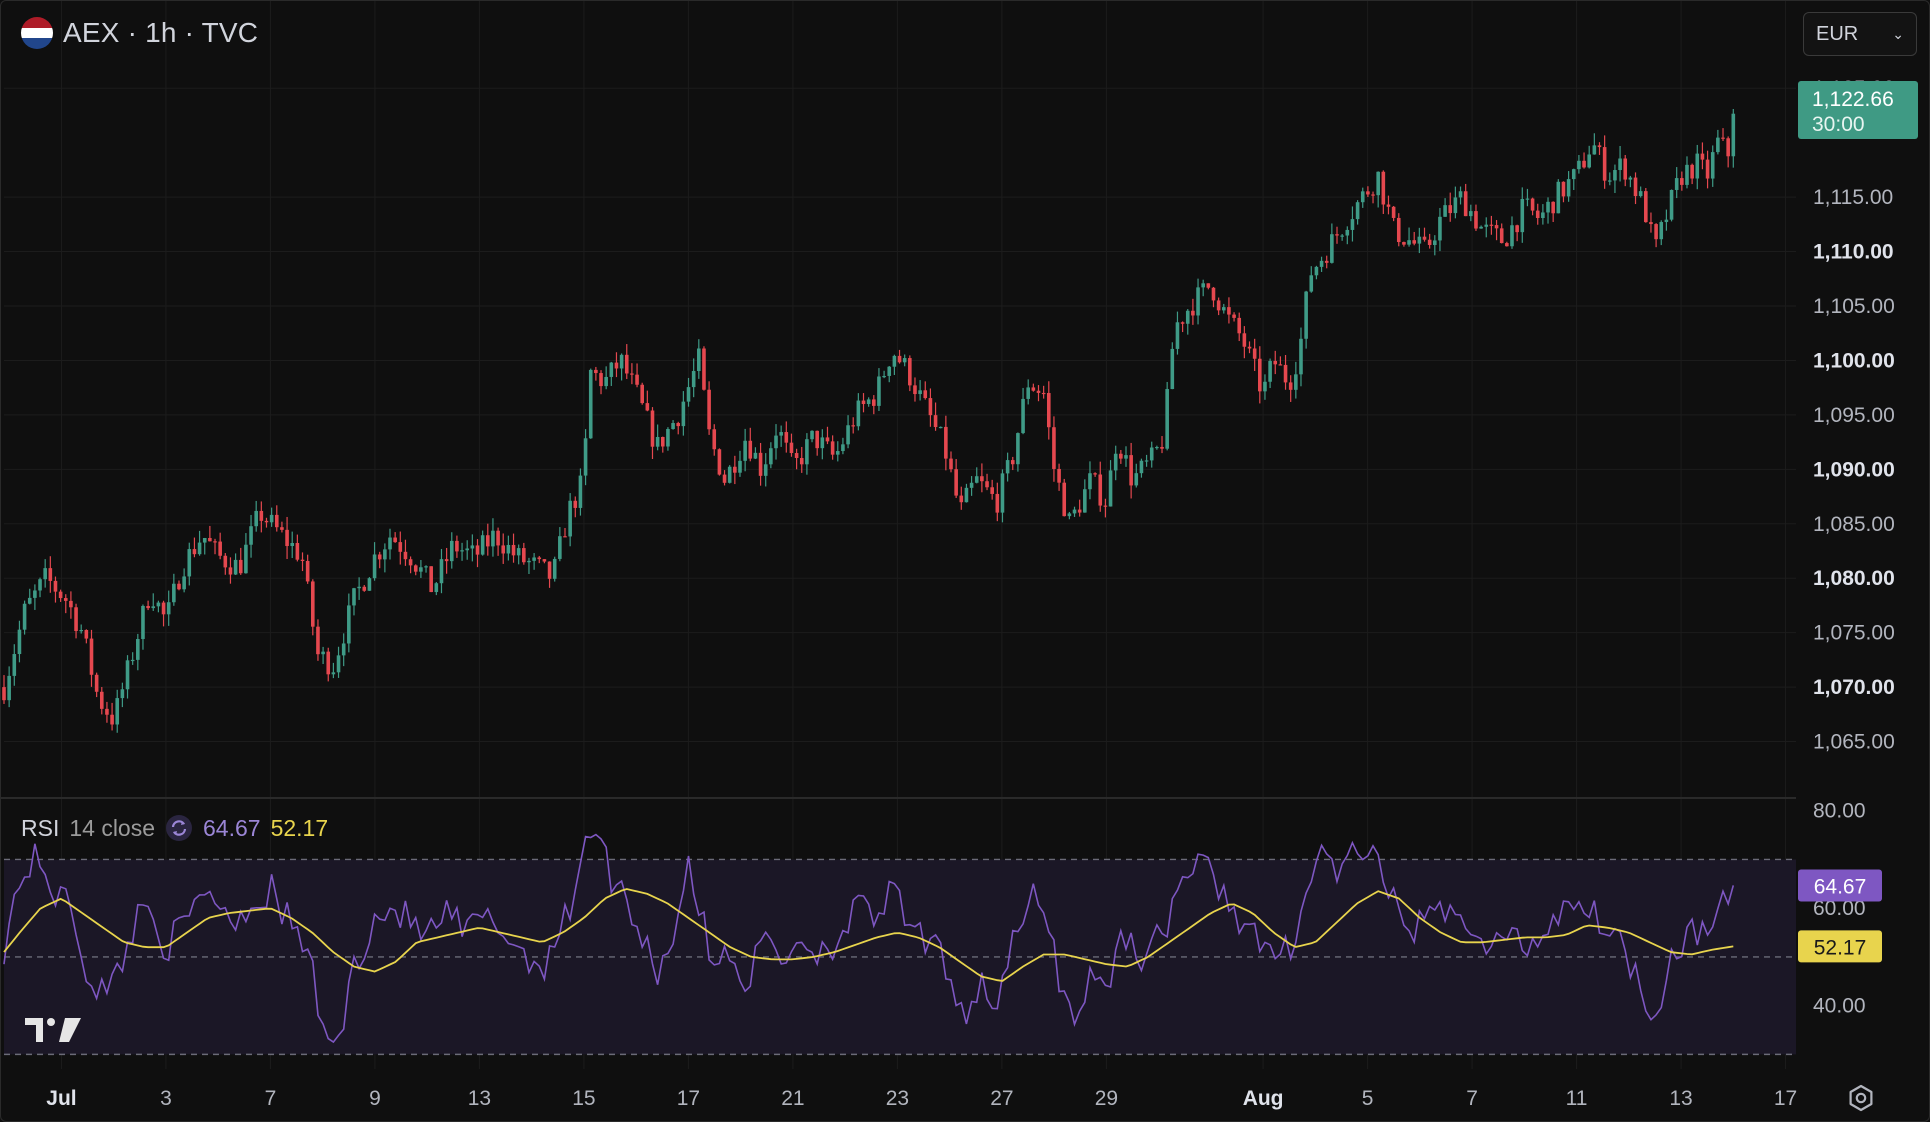  Describe the element at coordinates (54, 1030) in the screenshot. I see `tradingview-logo-icon` at that location.